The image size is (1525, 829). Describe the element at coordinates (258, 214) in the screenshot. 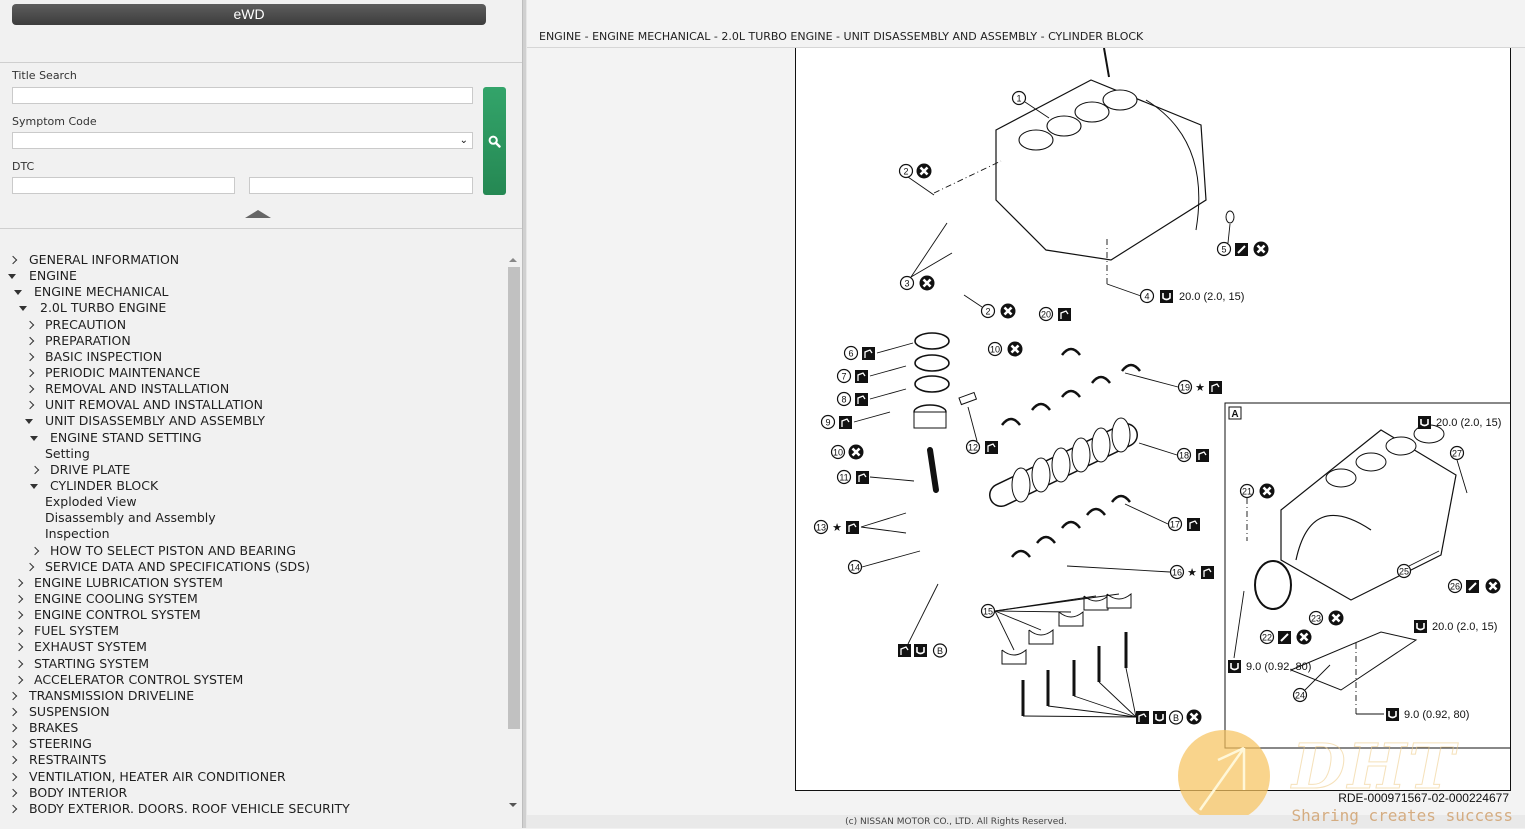

I see `collapse-up-icon` at that location.